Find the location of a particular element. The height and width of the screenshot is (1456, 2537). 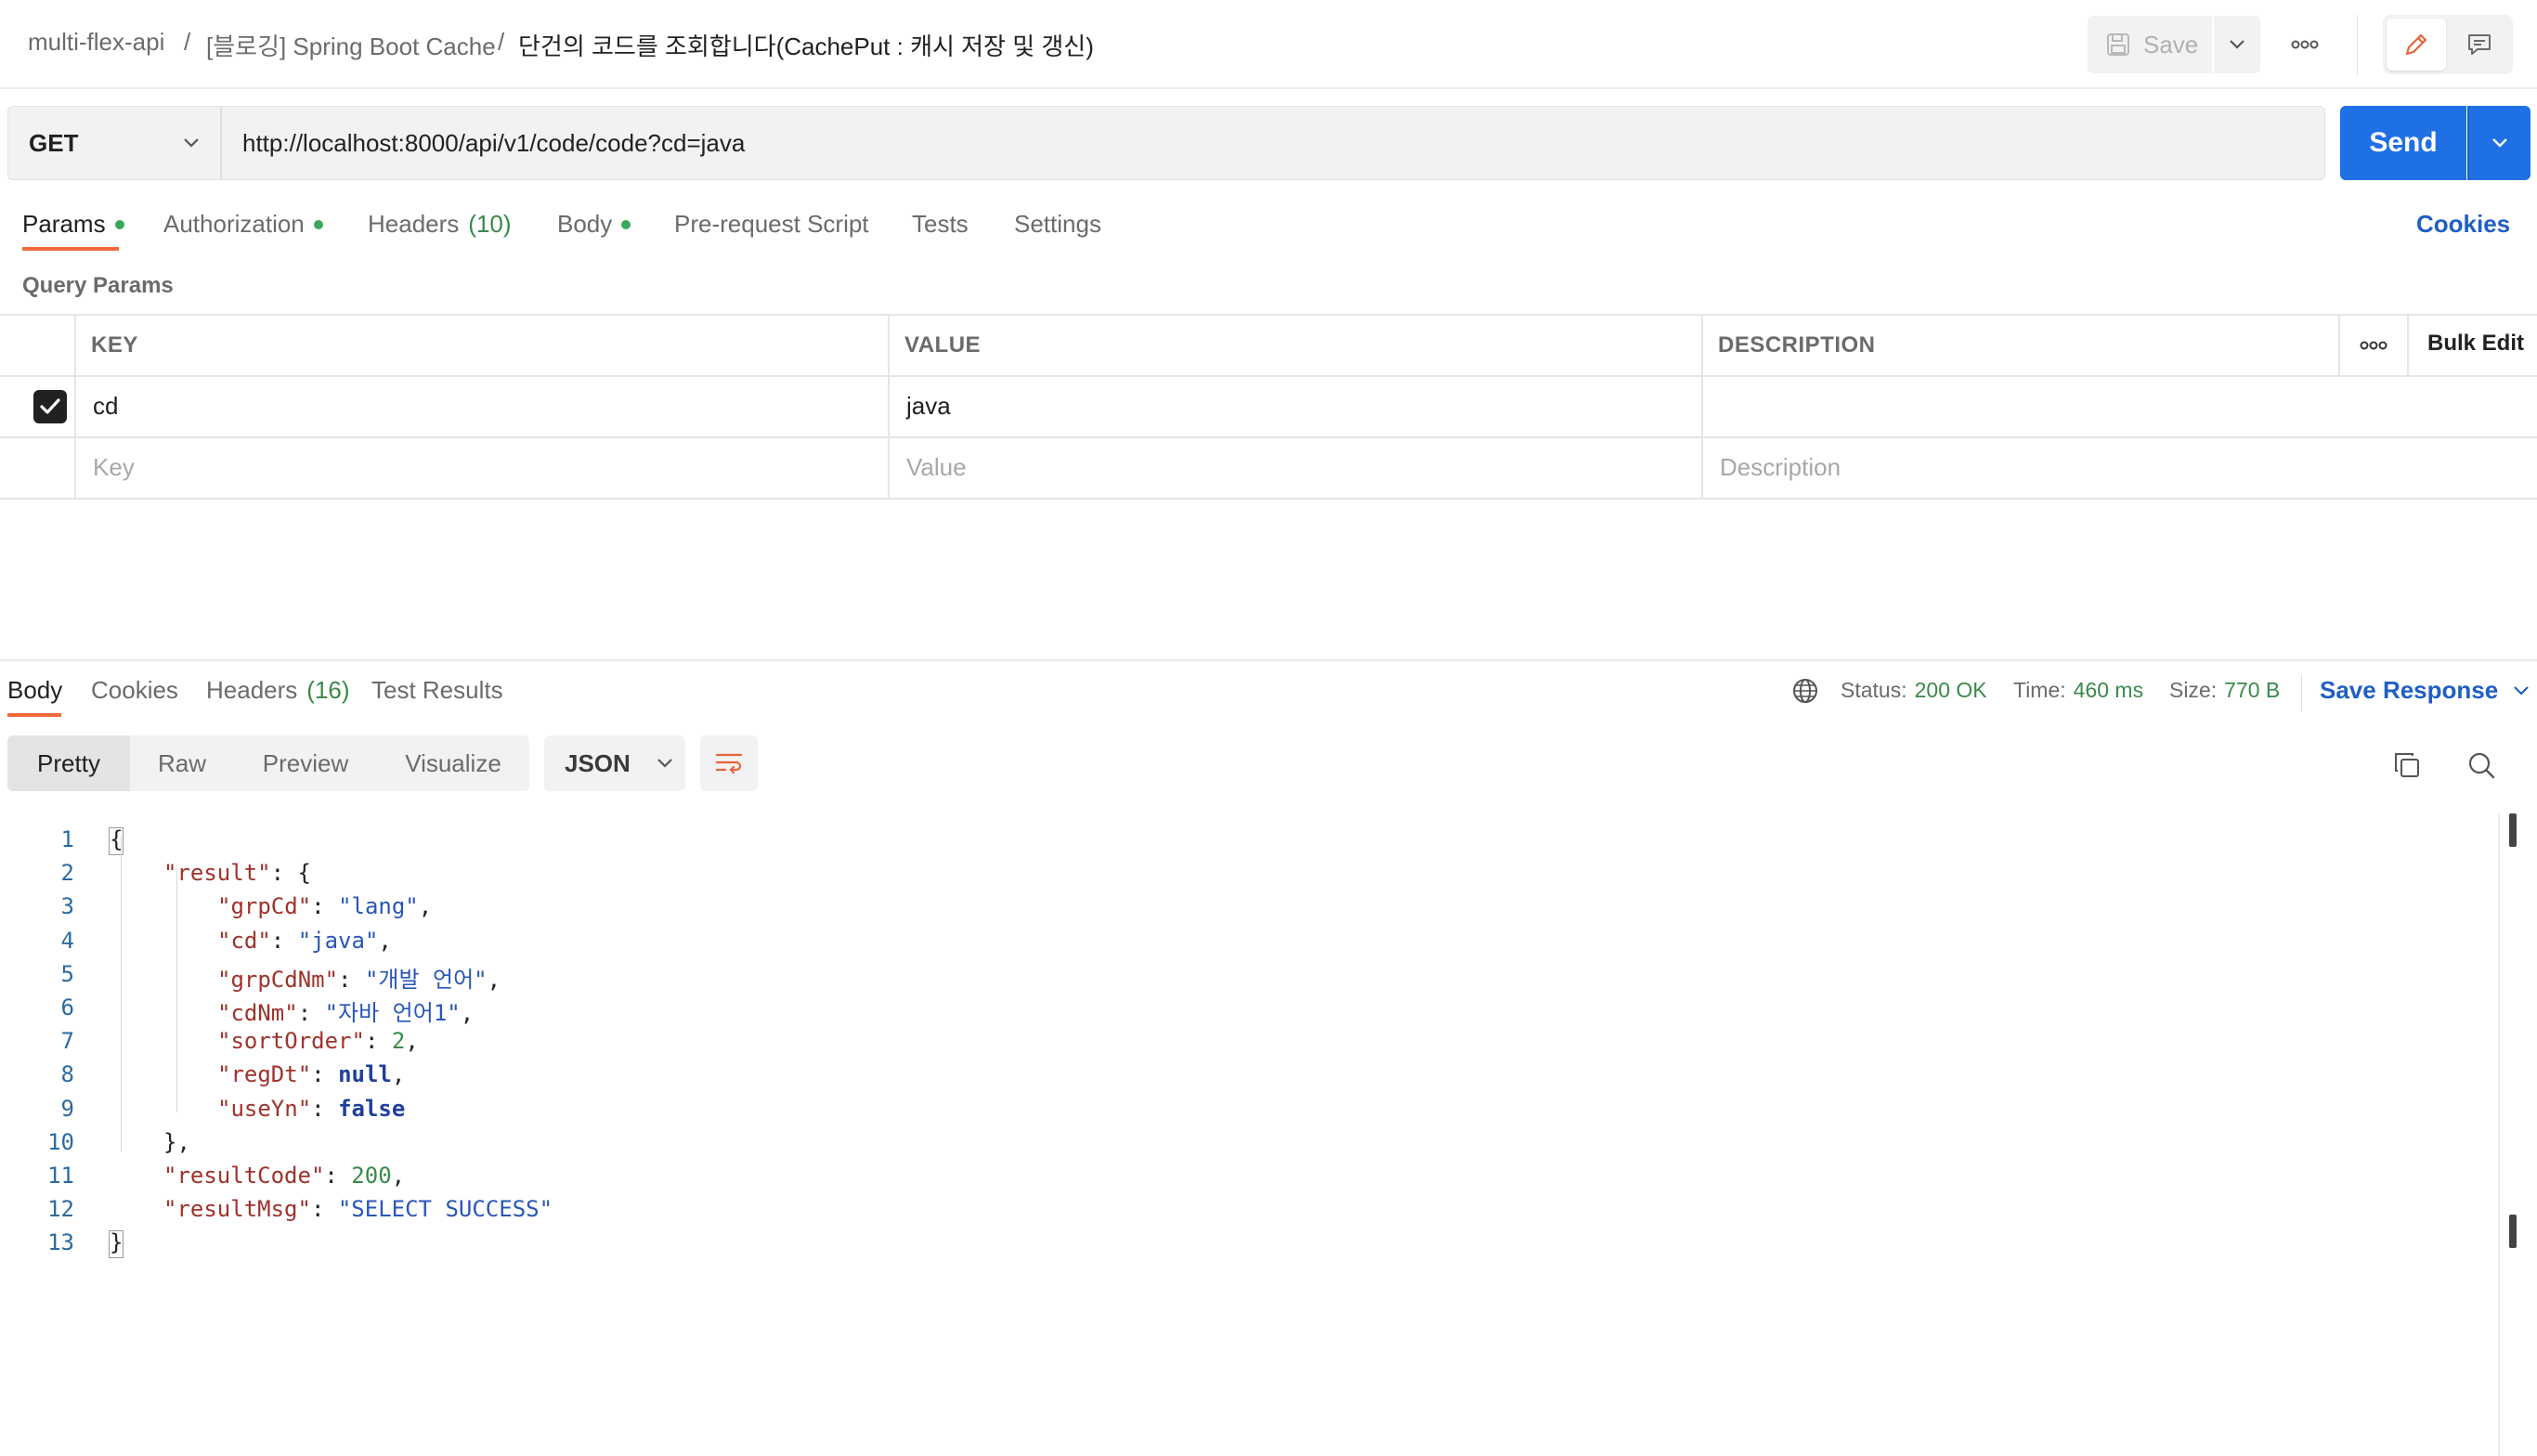

edit-mode-button is located at coordinates (2416, 45).